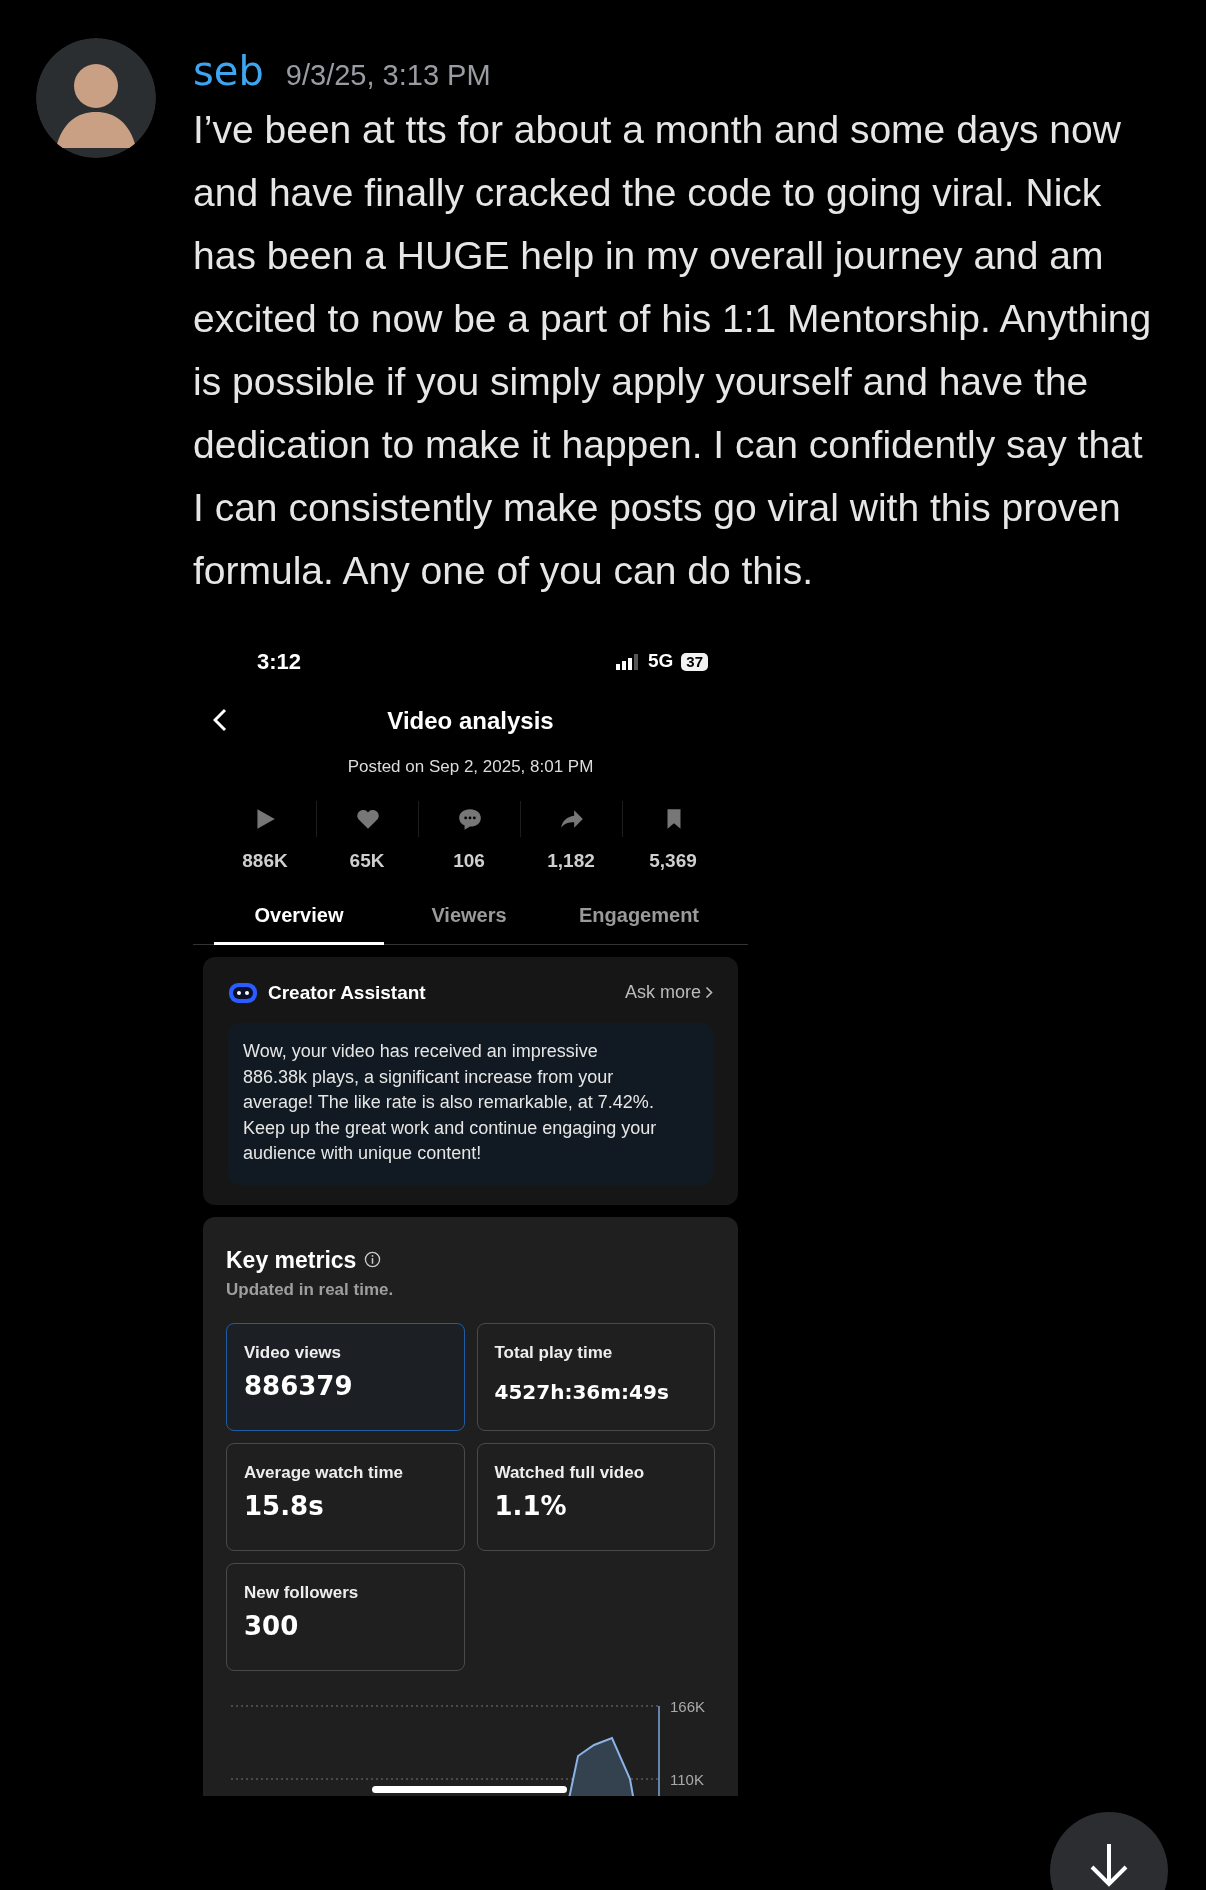 This screenshot has height=1890, width=1206. I want to click on screen-title: Video analysis, so click(470, 720).